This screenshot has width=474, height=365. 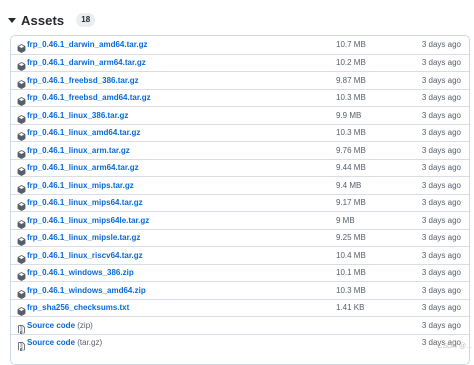 I want to click on asset-file-cell: frp_0.46.1_darwin_amd64.tar.gz, so click(x=82, y=45).